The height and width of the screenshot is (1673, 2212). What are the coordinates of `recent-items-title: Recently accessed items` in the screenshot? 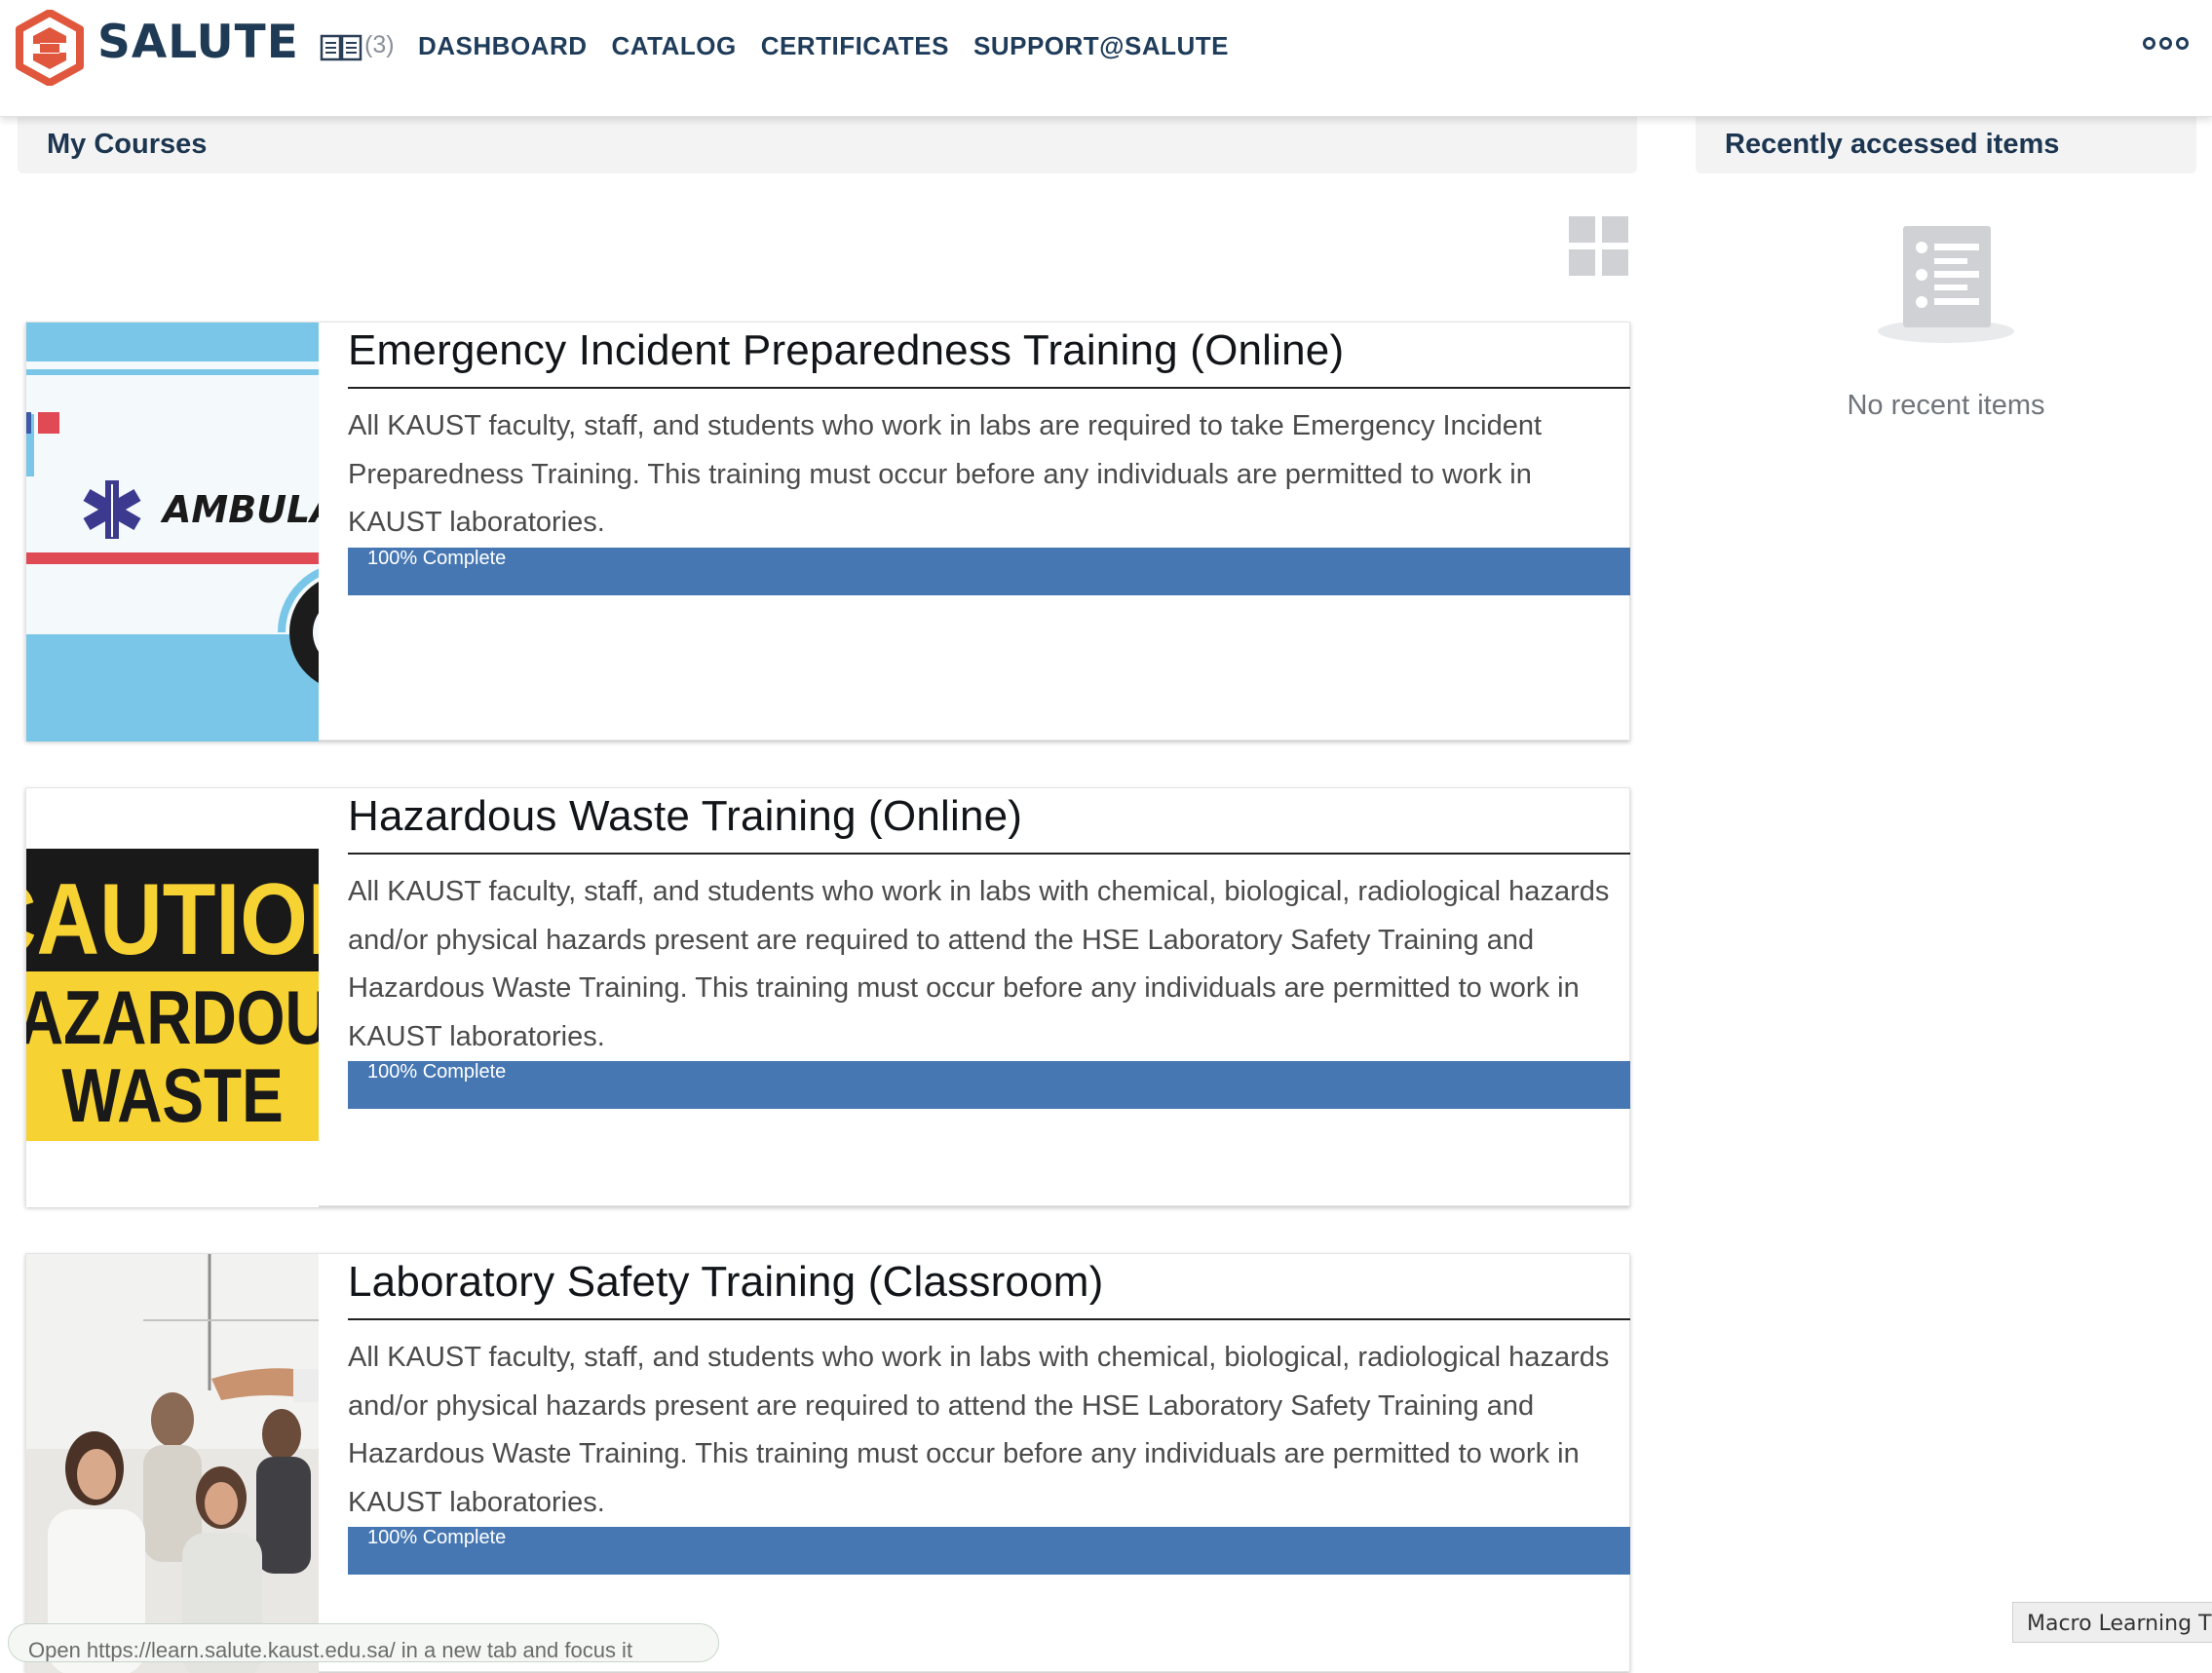 It's located at (1892, 144).